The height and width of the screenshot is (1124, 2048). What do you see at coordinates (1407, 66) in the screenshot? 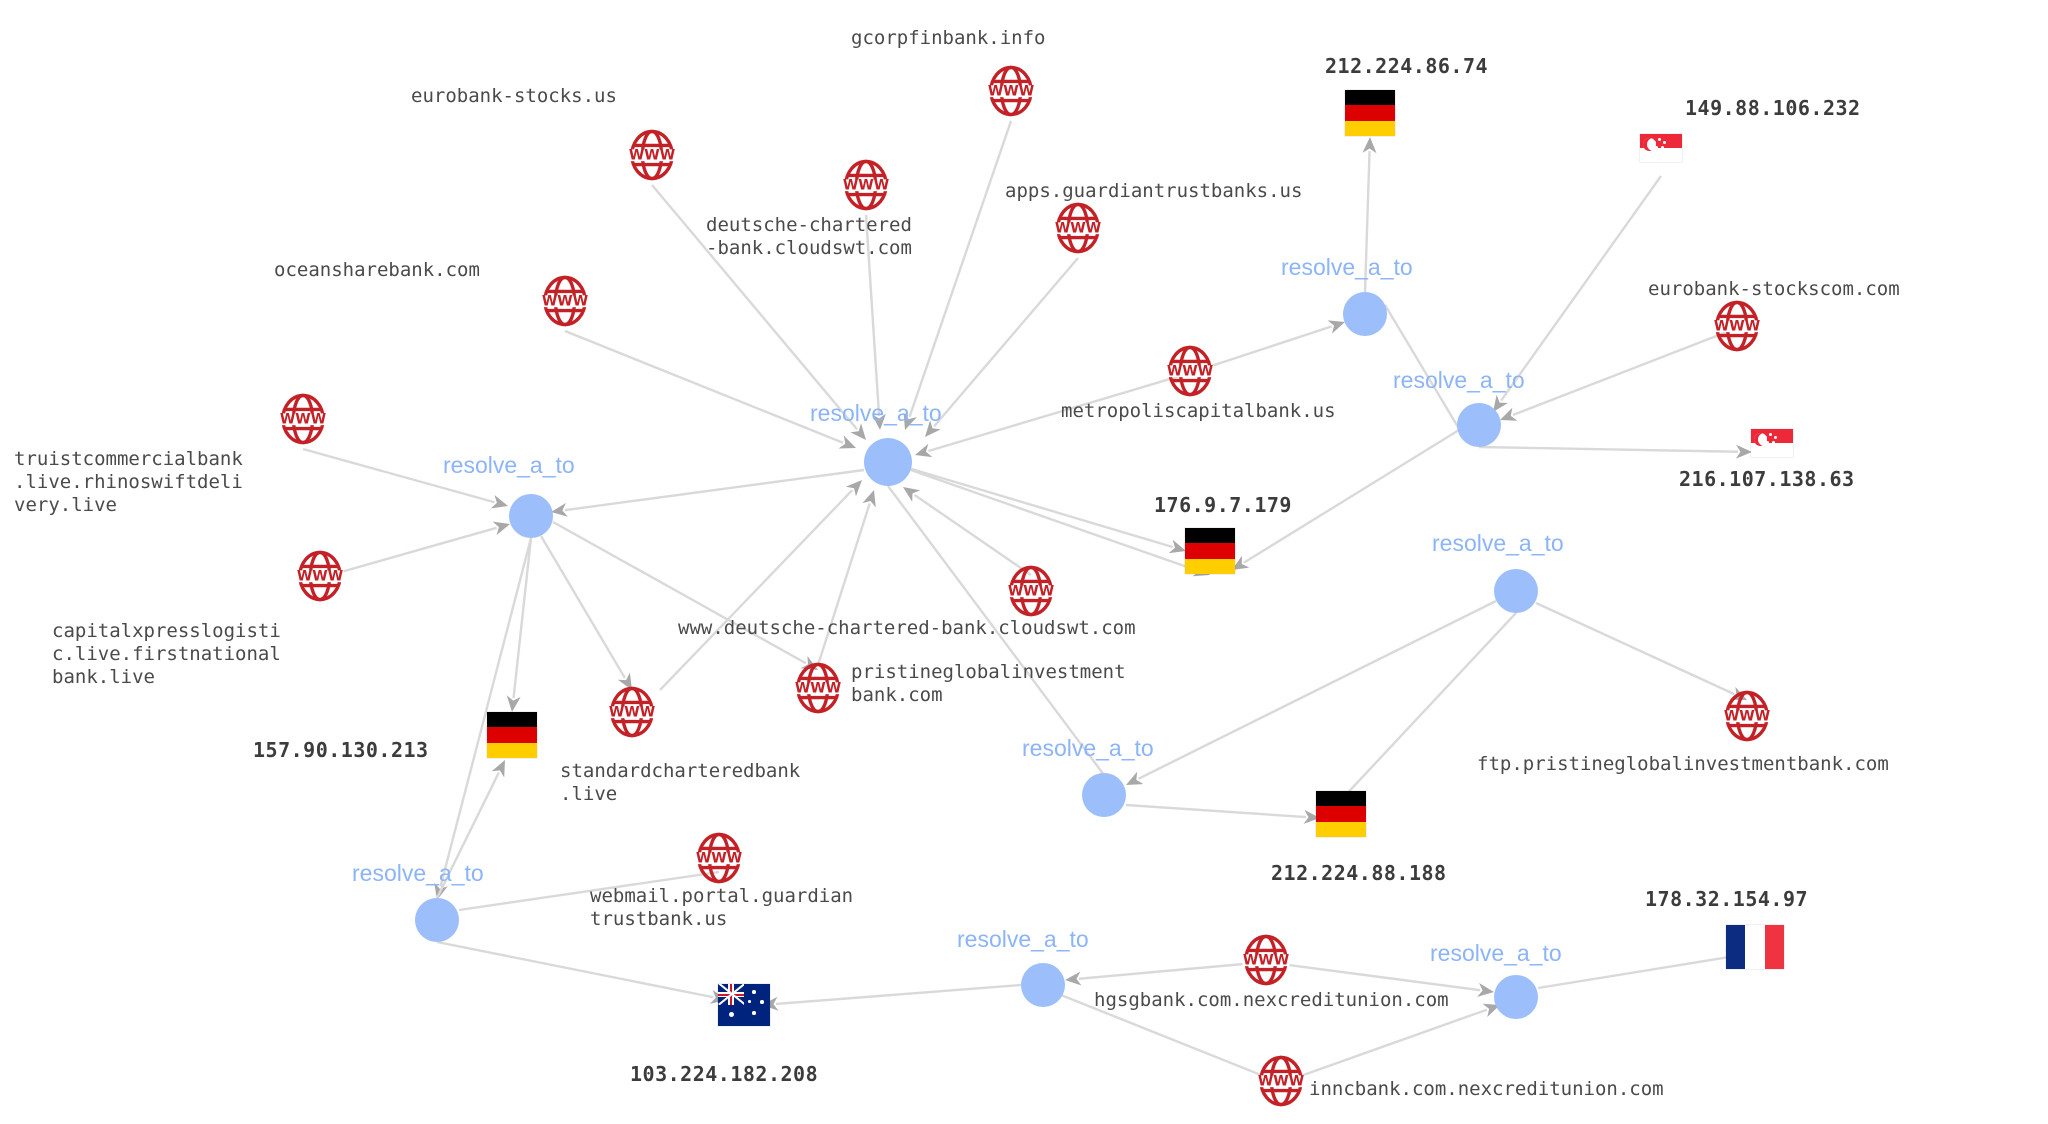
I see `ip-address-label: 212.224.86.74` at bounding box center [1407, 66].